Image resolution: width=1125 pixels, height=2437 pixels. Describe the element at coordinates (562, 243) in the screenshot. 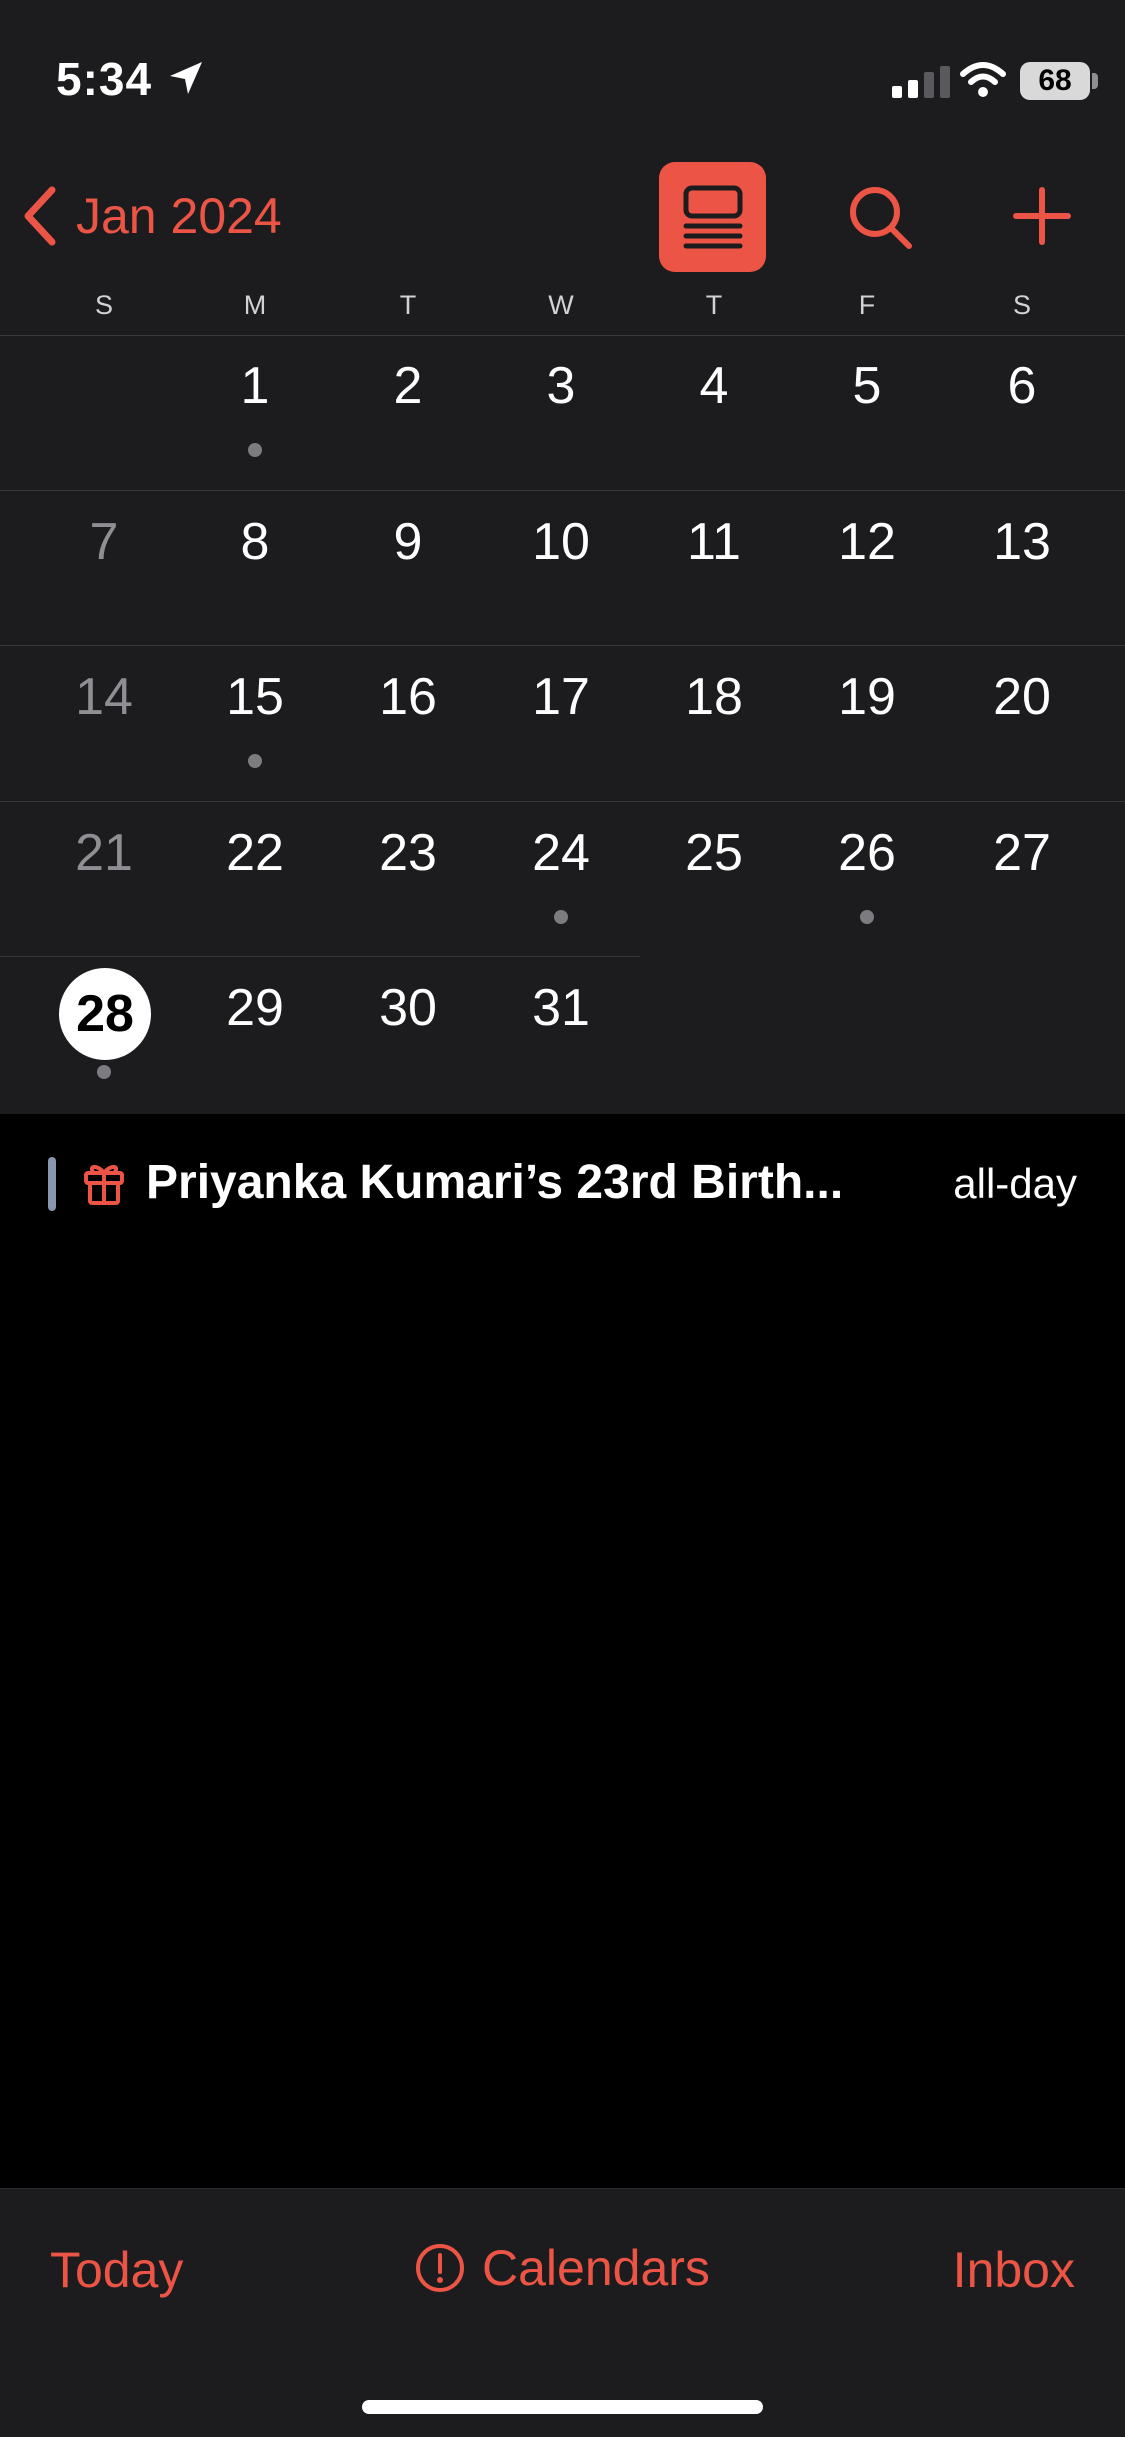

I see `calendar-nav-bar: Jan 2024 S M T W T F S` at that location.